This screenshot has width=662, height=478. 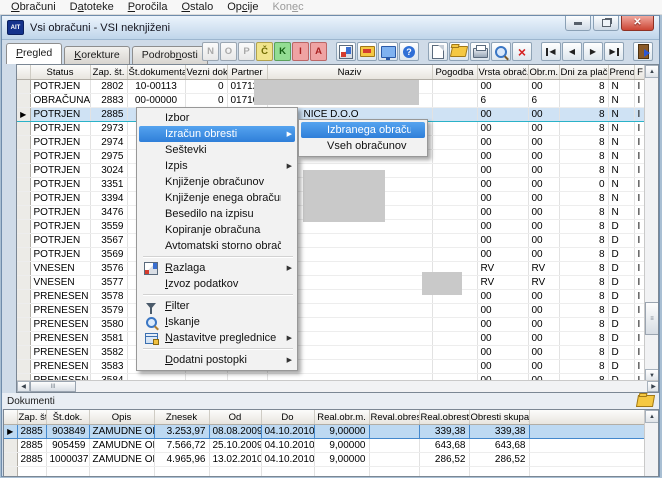 I want to click on close-button: ✕, so click(x=637, y=23).